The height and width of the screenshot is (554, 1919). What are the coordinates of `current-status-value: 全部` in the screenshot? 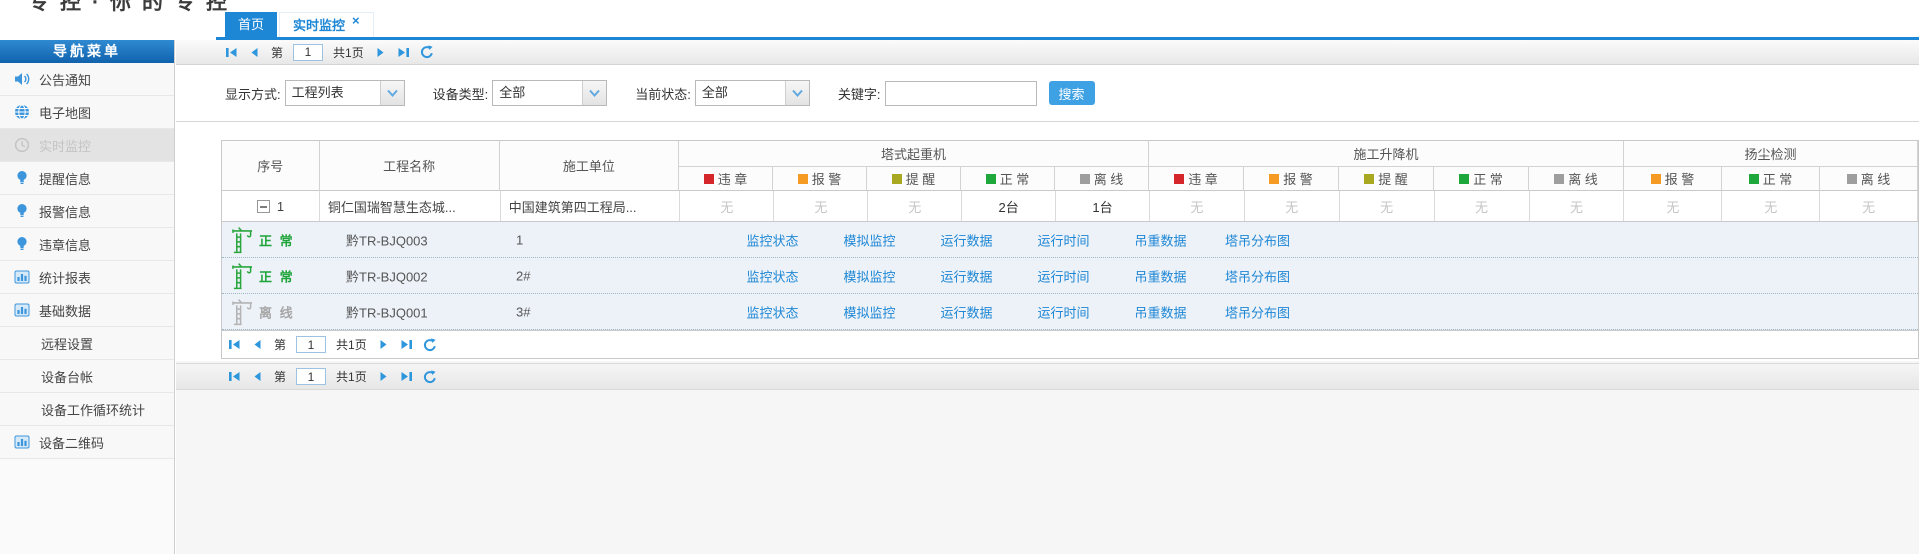 It's located at (714, 92).